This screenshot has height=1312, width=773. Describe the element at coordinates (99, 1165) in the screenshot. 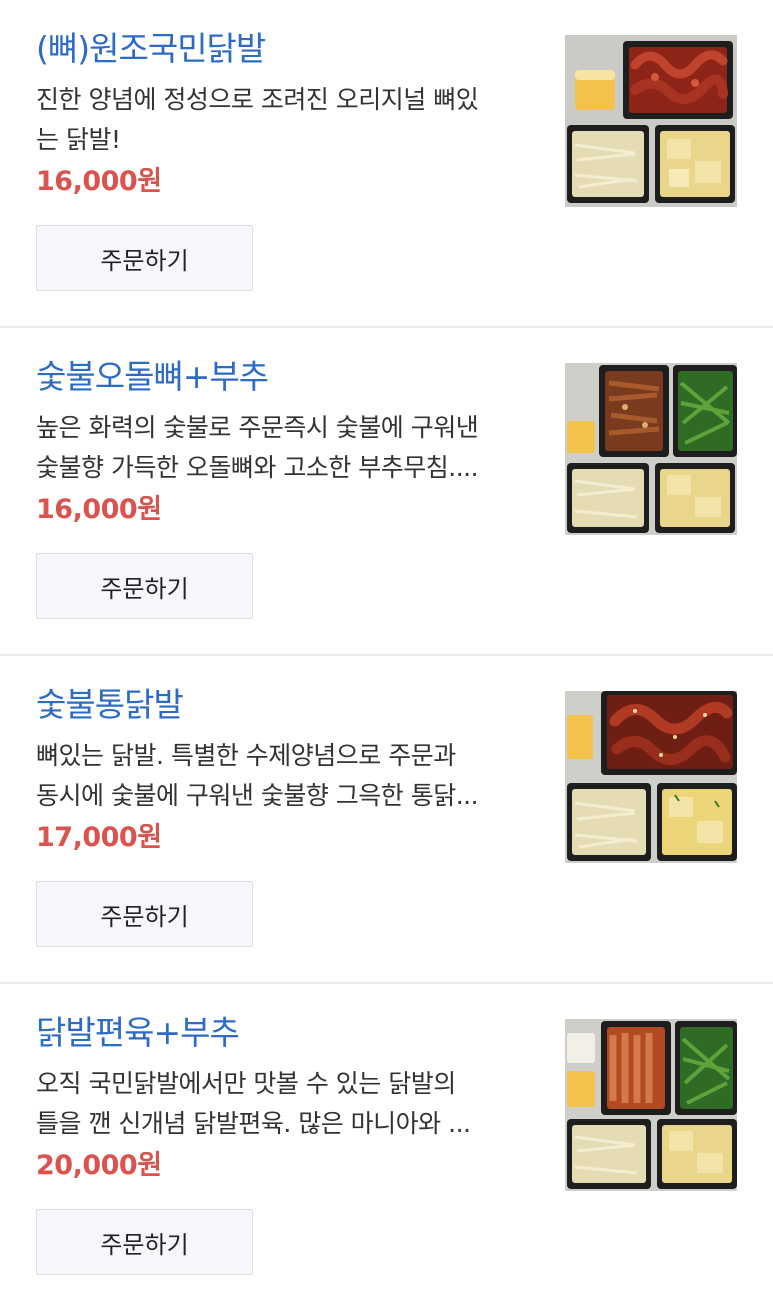

I see `menu-item-price: 20,000원` at that location.